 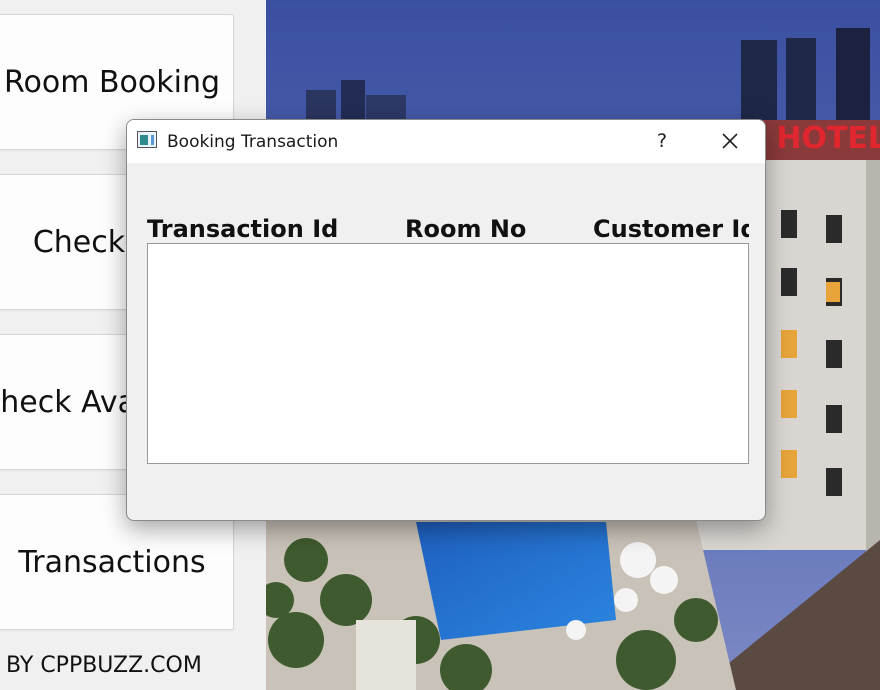 I want to click on credit-text: BY CPPBUZZ.COM, so click(x=104, y=665).